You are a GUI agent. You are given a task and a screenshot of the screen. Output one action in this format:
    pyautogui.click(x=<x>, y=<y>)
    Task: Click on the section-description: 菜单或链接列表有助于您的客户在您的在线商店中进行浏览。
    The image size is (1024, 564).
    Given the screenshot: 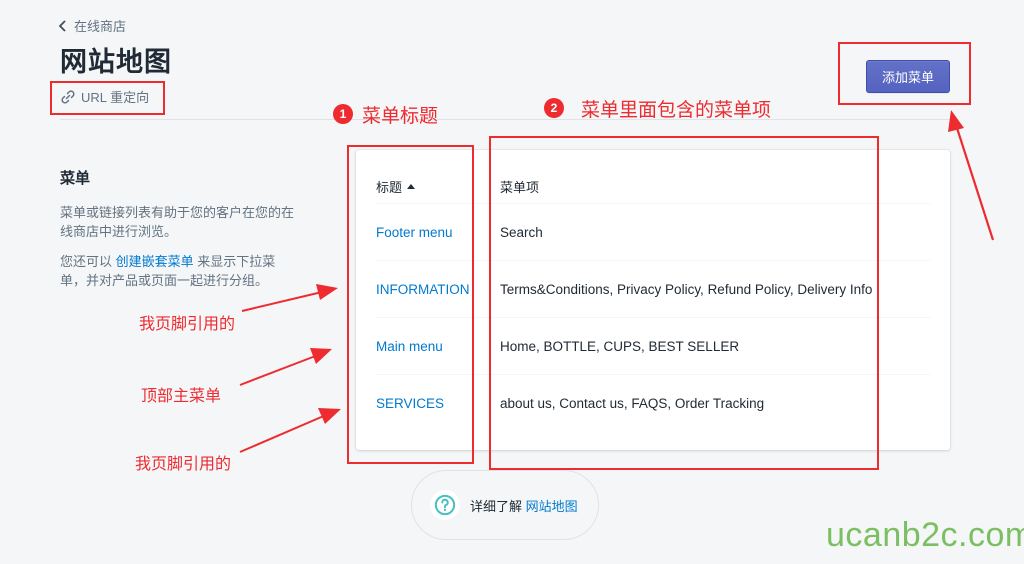 What is the action you would take?
    pyautogui.click(x=177, y=222)
    